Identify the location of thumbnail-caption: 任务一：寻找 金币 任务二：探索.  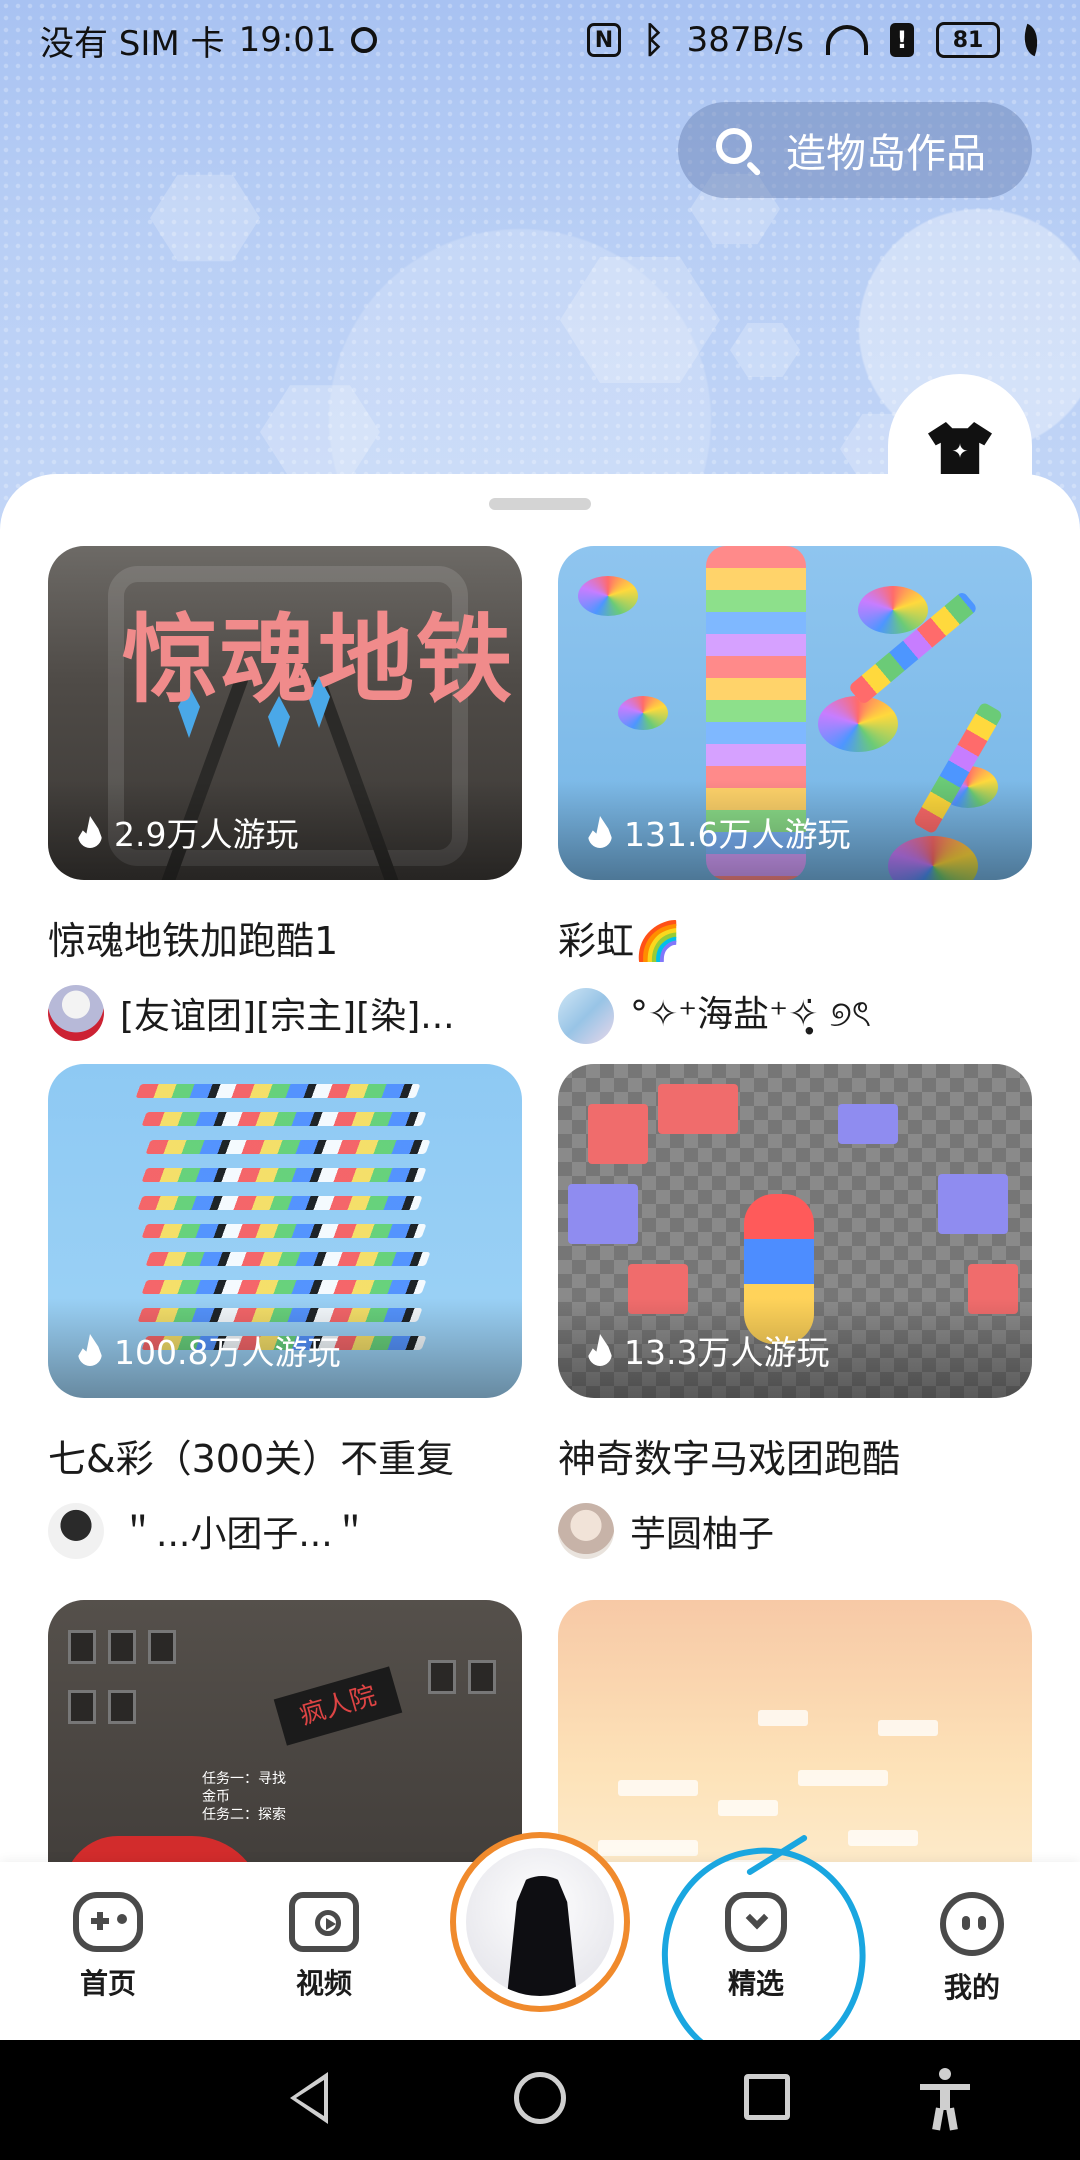
(244, 1797).